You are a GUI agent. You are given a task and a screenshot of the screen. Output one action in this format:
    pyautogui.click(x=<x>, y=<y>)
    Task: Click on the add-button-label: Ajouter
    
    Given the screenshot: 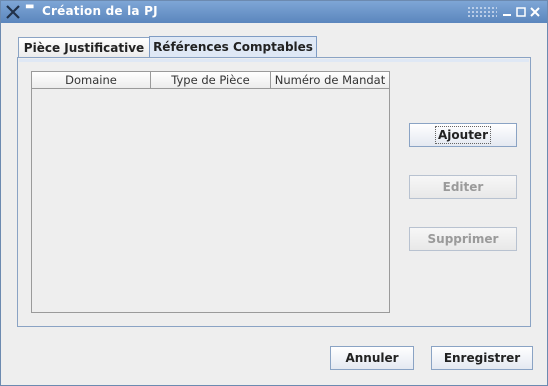 What is the action you would take?
    pyautogui.click(x=463, y=135)
    